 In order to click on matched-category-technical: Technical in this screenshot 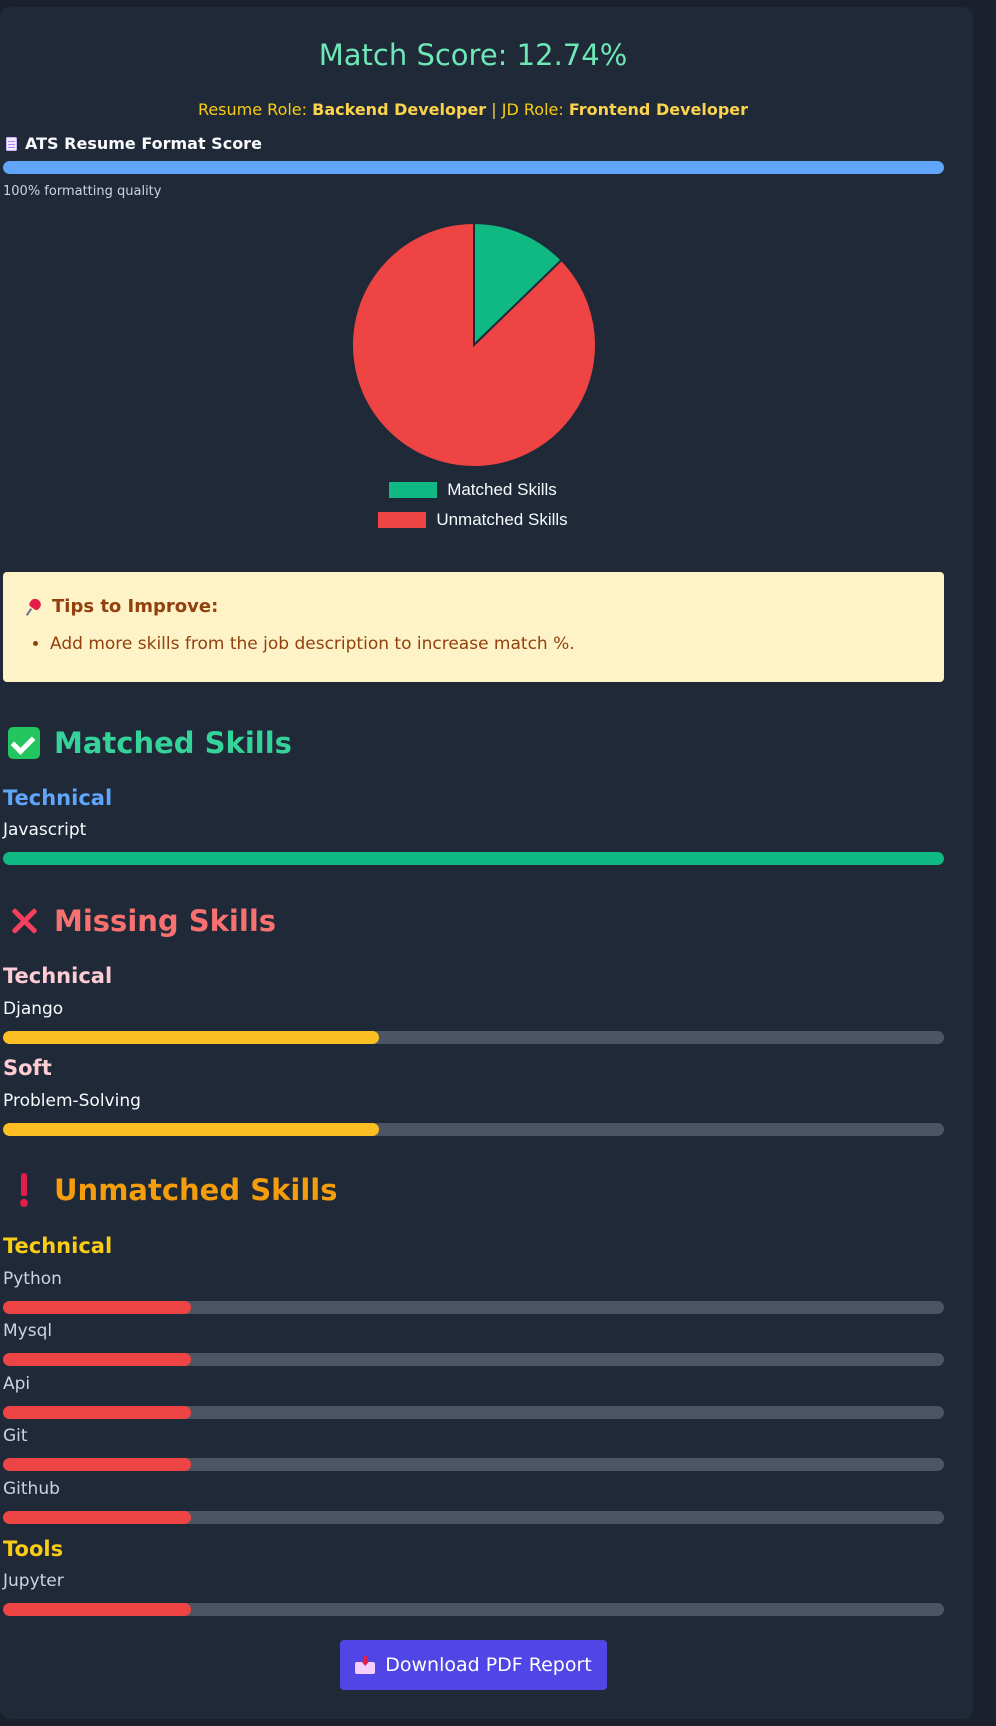, I will do `click(58, 798)`.